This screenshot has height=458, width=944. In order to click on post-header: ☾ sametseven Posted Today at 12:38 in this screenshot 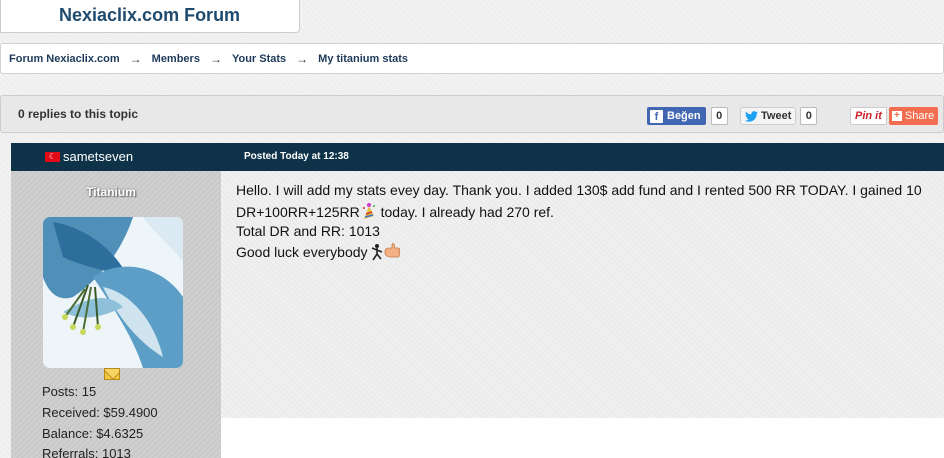, I will do `click(477, 157)`.